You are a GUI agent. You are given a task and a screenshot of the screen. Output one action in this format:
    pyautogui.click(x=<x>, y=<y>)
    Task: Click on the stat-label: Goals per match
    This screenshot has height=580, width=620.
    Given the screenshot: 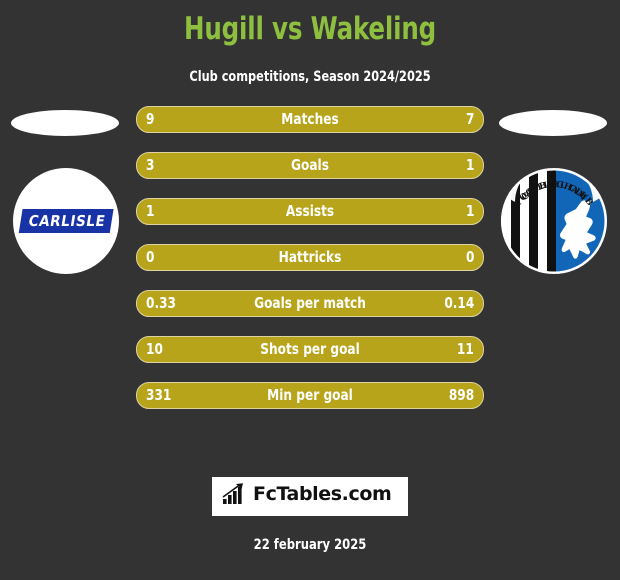 What is the action you would take?
    pyautogui.click(x=310, y=303)
    